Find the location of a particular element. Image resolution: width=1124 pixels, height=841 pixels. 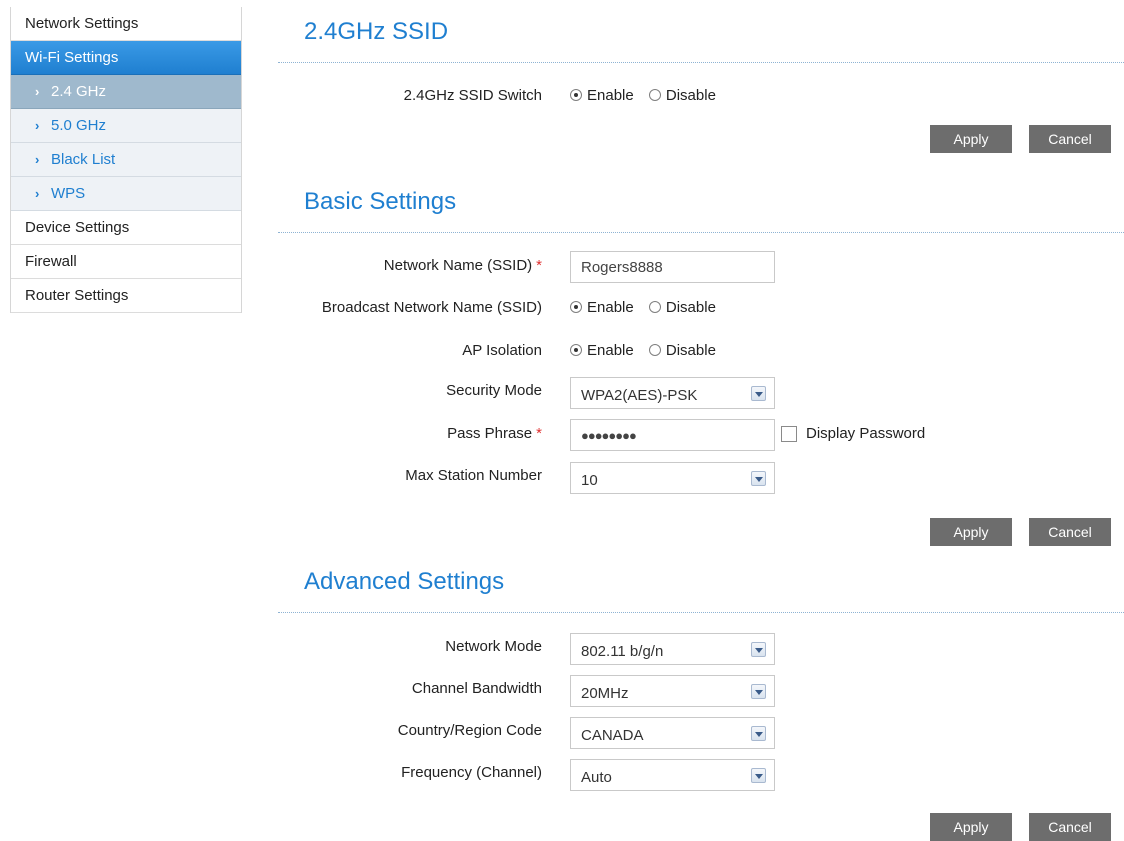

sidebar-subitem-2-4ghz: › 2.4 GHz is located at coordinates (126, 92).